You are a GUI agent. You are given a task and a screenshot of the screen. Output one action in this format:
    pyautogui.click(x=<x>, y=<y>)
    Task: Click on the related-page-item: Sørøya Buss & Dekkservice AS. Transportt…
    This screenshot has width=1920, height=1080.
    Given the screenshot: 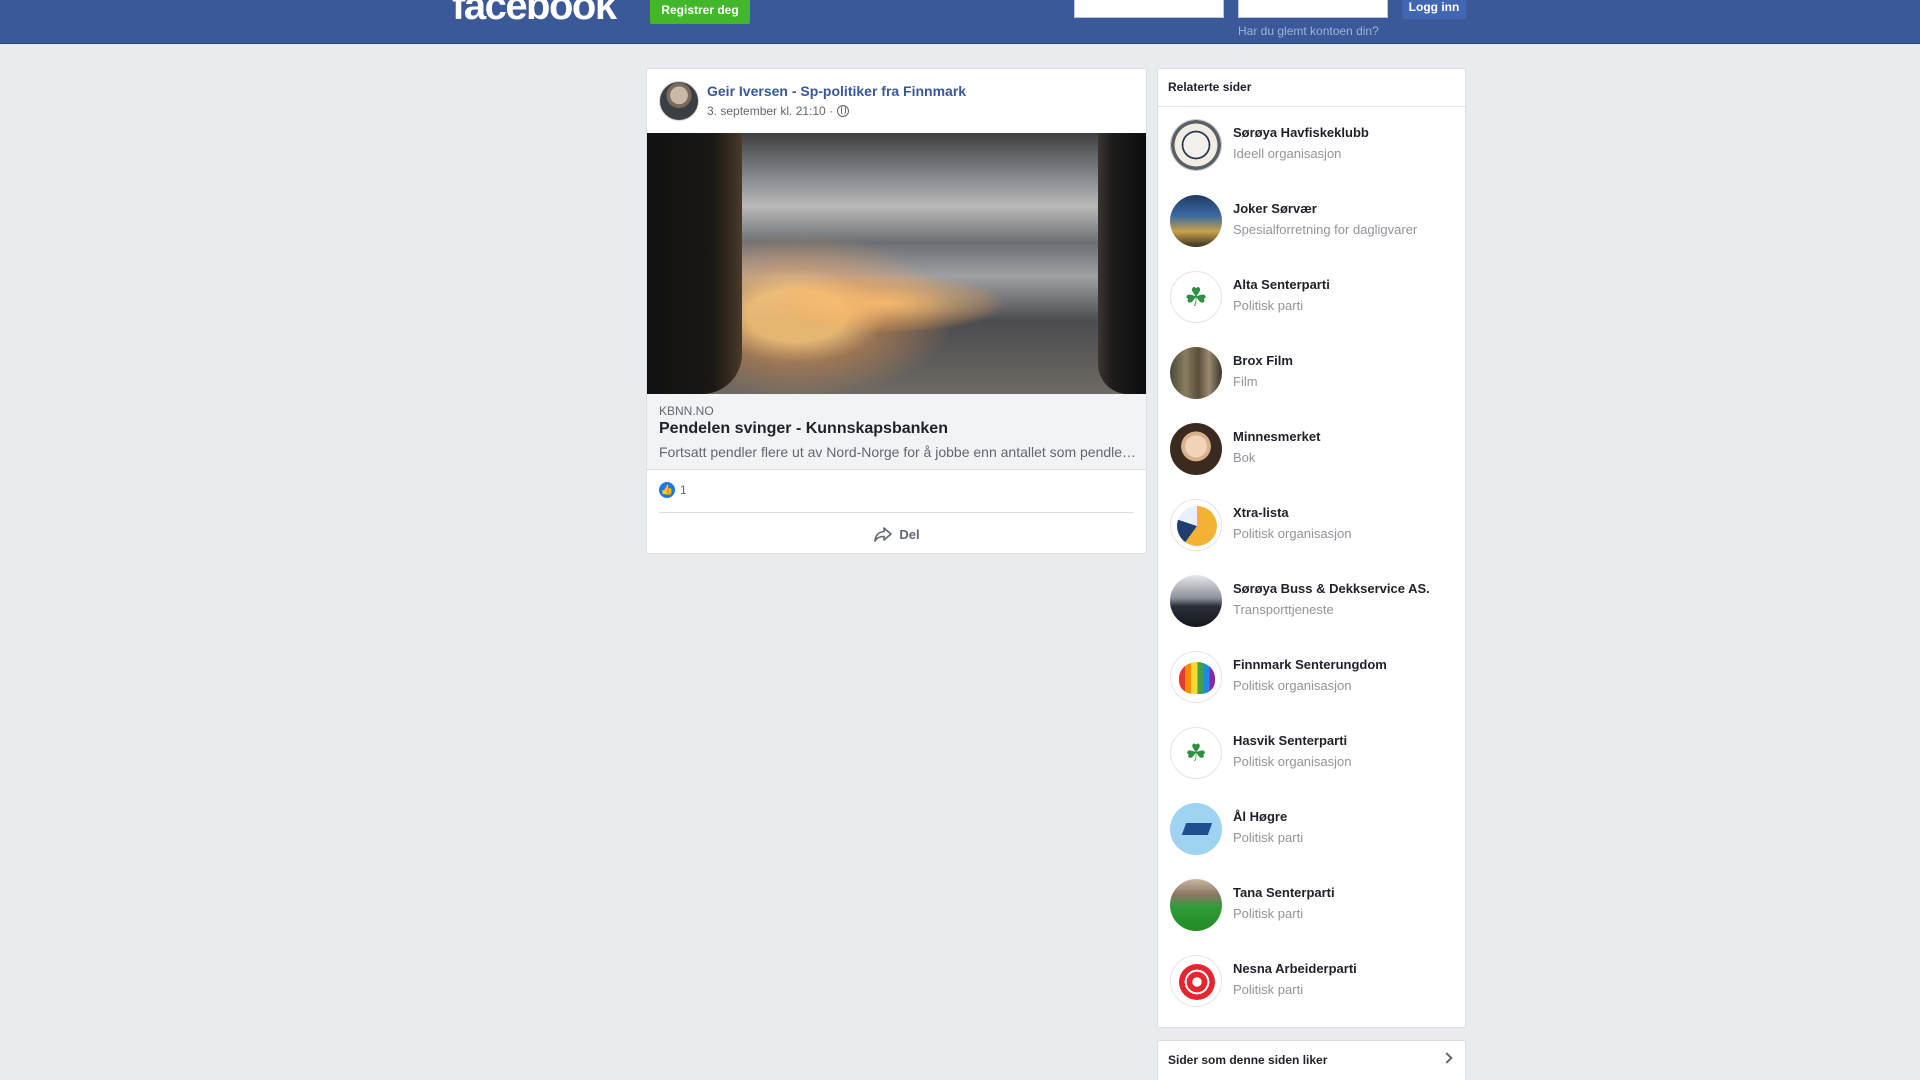 What is the action you would take?
    pyautogui.click(x=1315, y=603)
    